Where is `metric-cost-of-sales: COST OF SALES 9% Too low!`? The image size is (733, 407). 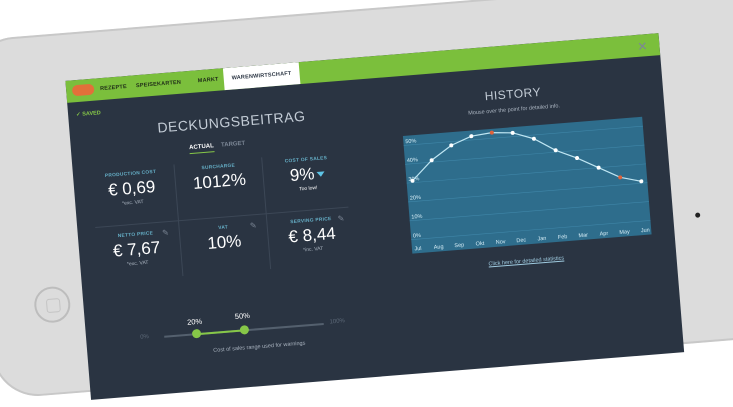 metric-cost-of-sales: COST OF SALES 9% Too low! is located at coordinates (308, 179).